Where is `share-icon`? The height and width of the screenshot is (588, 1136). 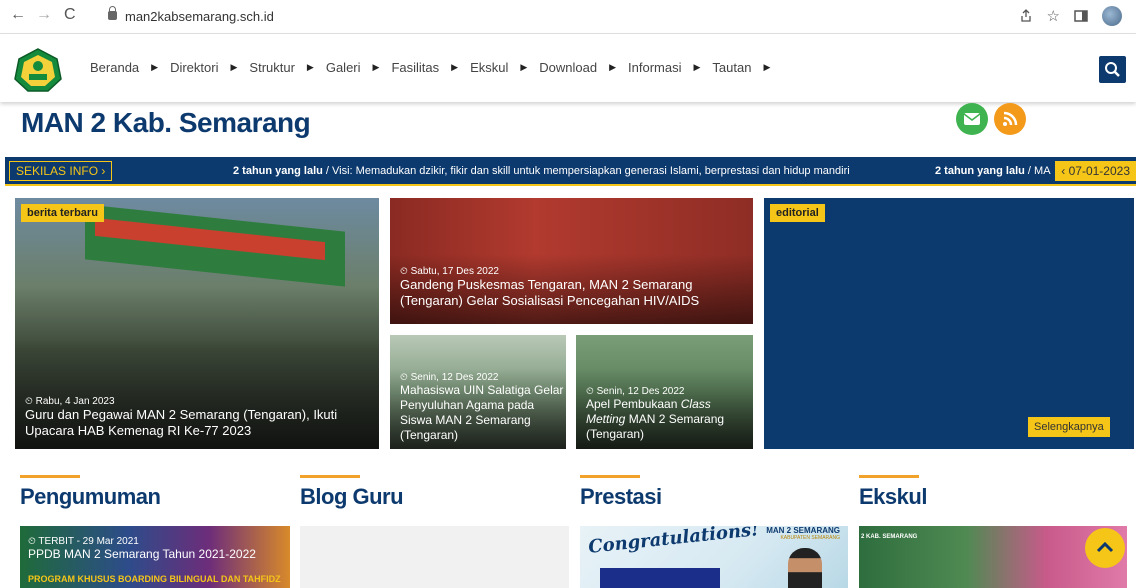 share-icon is located at coordinates (1026, 16).